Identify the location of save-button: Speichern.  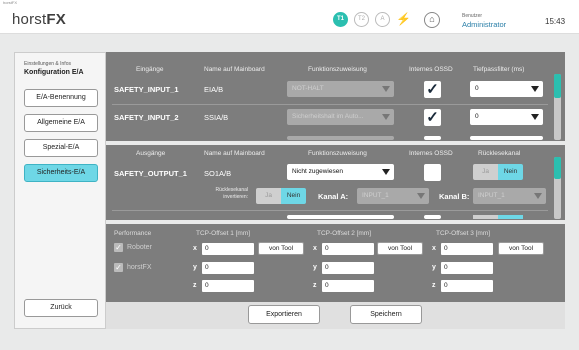
(386, 314).